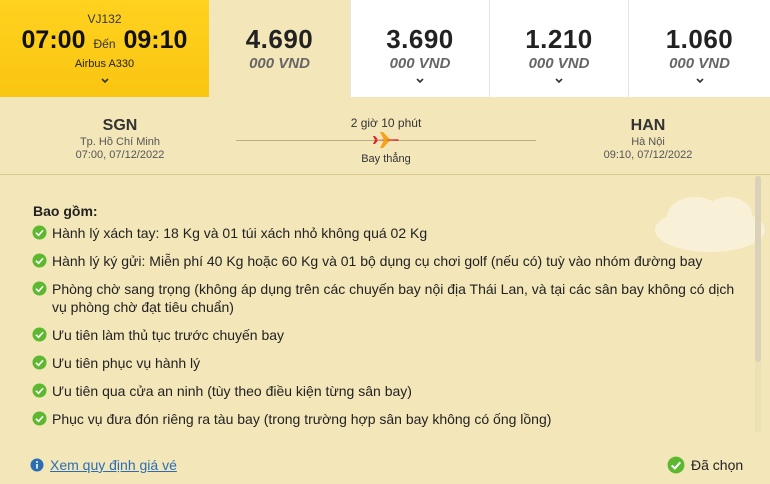 Image resolution: width=770 pixels, height=484 pixels. Describe the element at coordinates (65, 211) in the screenshot. I see `includes-title: Bao gồm:` at that location.